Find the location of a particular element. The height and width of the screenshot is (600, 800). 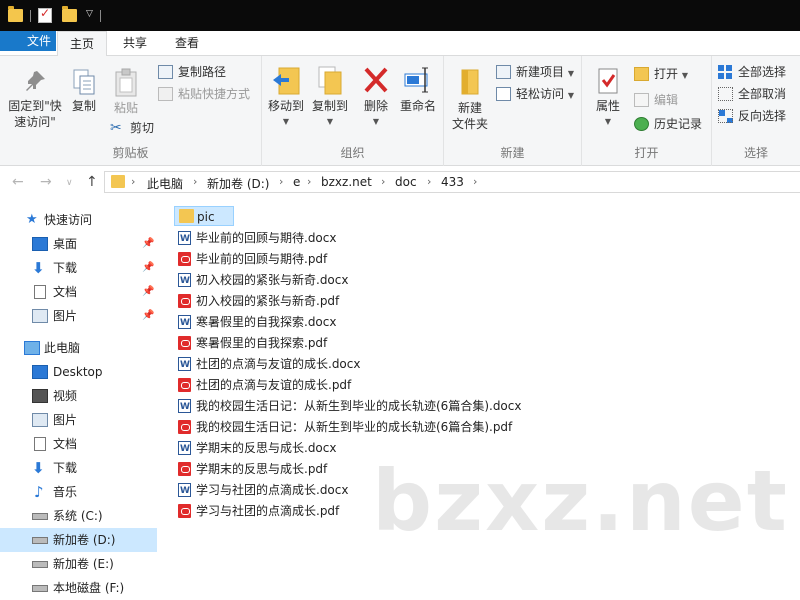

pin-to-quick-access-button: 固定到"快 速访问" is located at coordinates (35, 99).